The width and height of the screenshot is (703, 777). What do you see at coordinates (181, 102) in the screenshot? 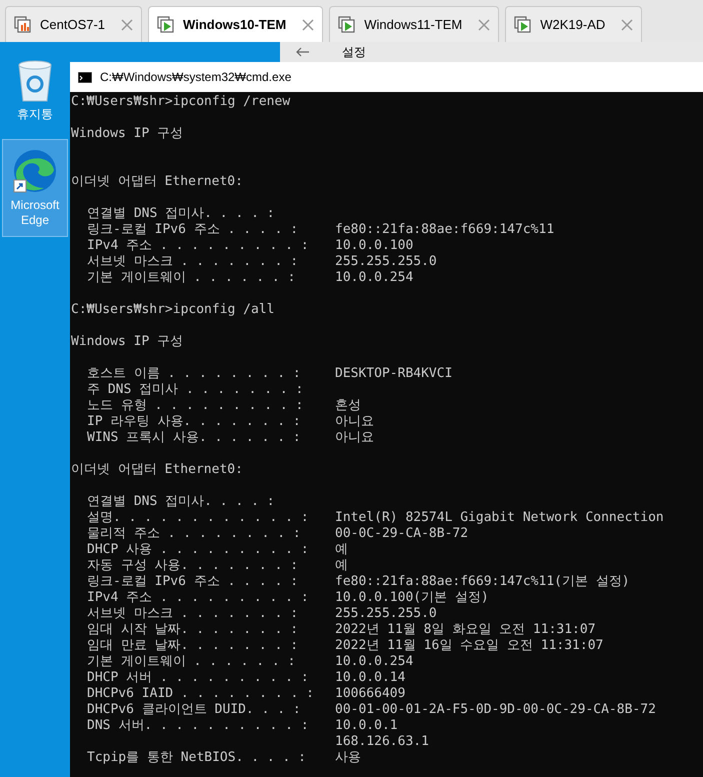
I see `console-line: C:₩Users₩shr>ipconfig /renew` at bounding box center [181, 102].